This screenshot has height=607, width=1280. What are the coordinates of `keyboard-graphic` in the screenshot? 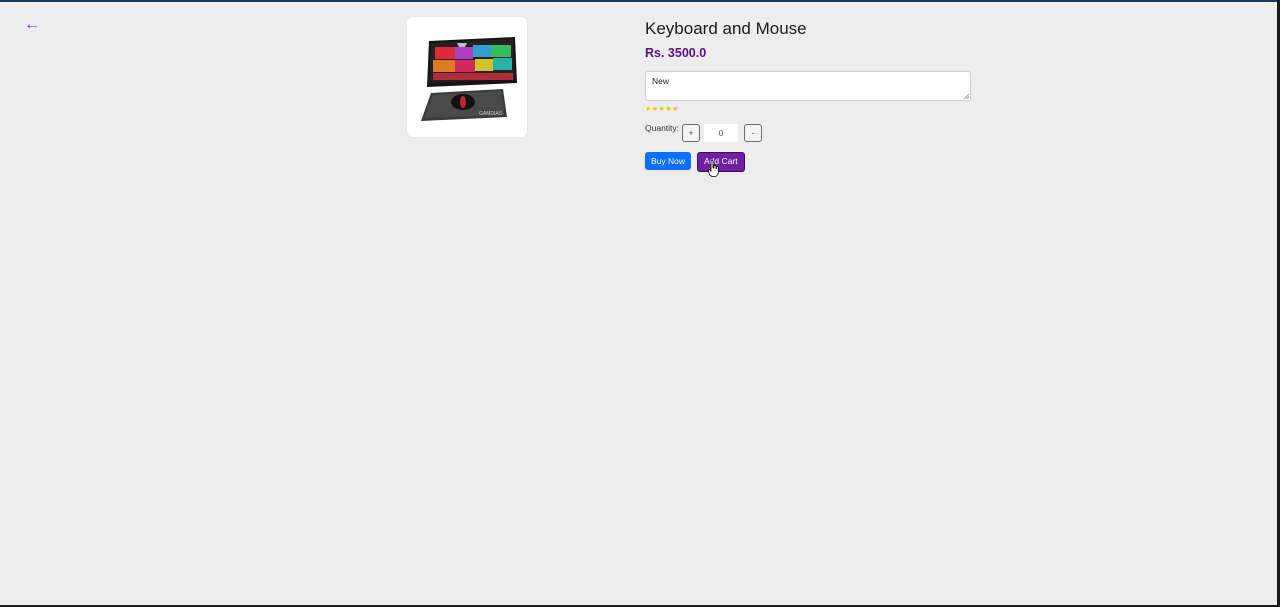 It's located at (472, 62).